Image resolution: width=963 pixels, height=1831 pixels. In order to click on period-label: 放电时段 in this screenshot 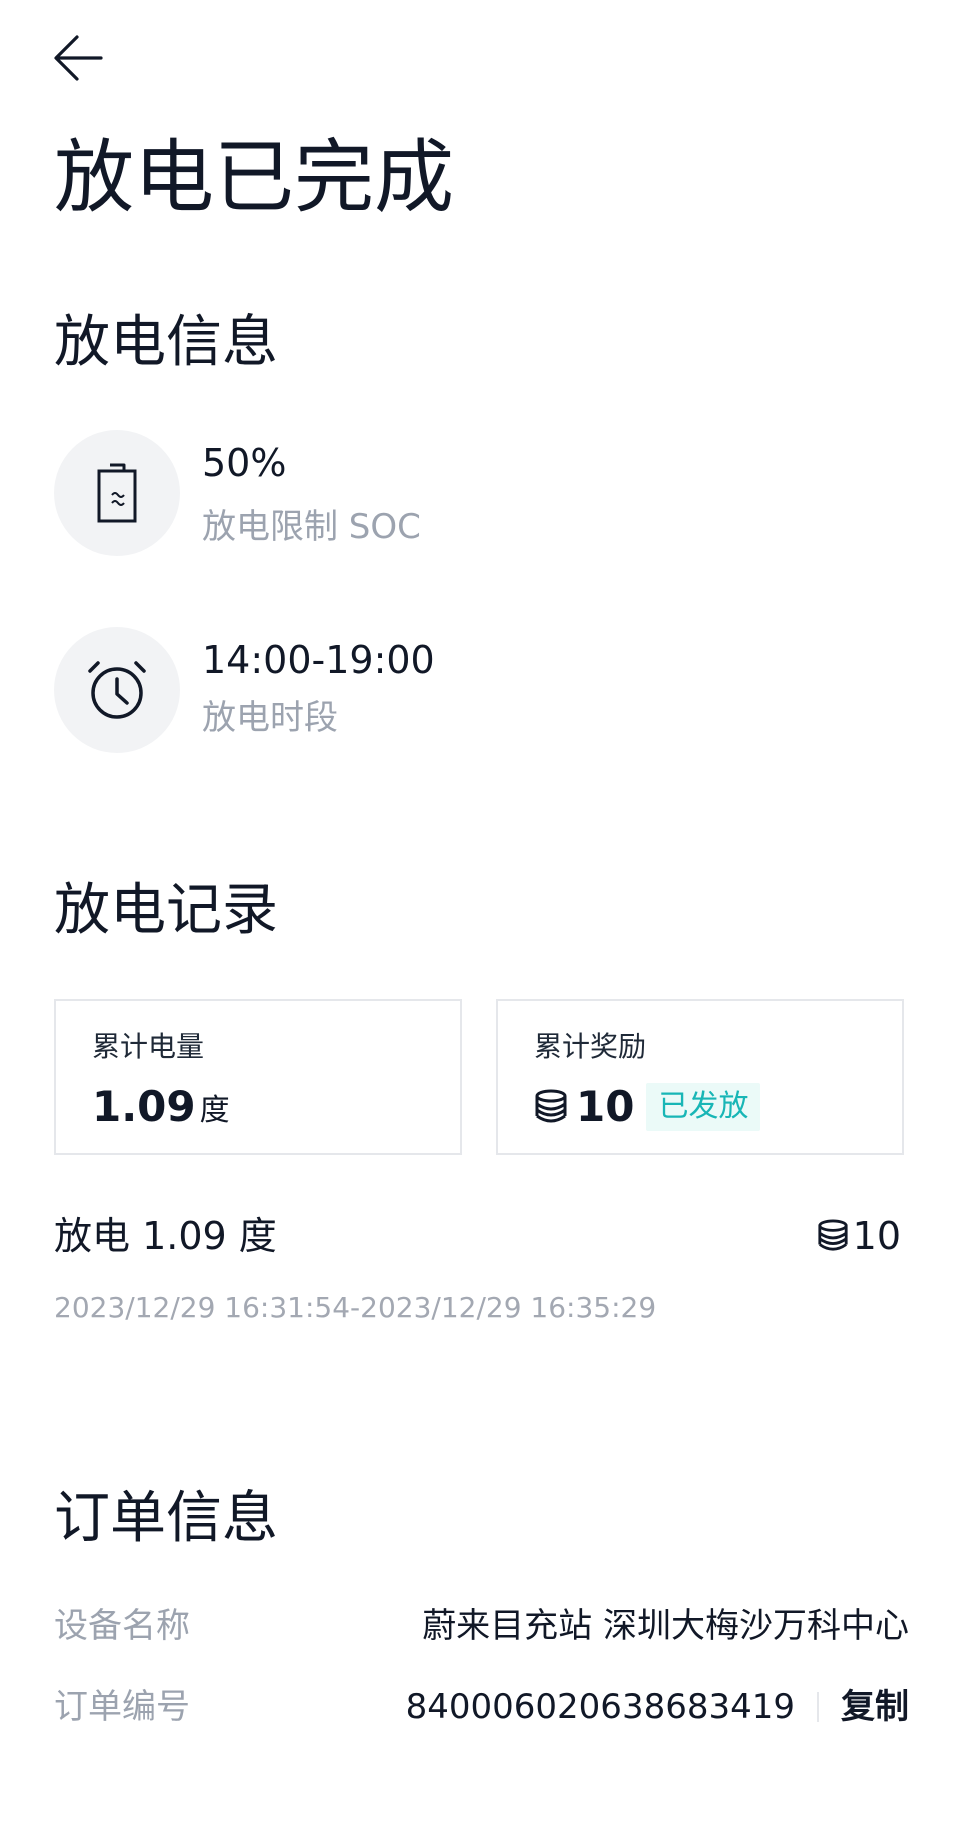, I will do `click(270, 718)`.